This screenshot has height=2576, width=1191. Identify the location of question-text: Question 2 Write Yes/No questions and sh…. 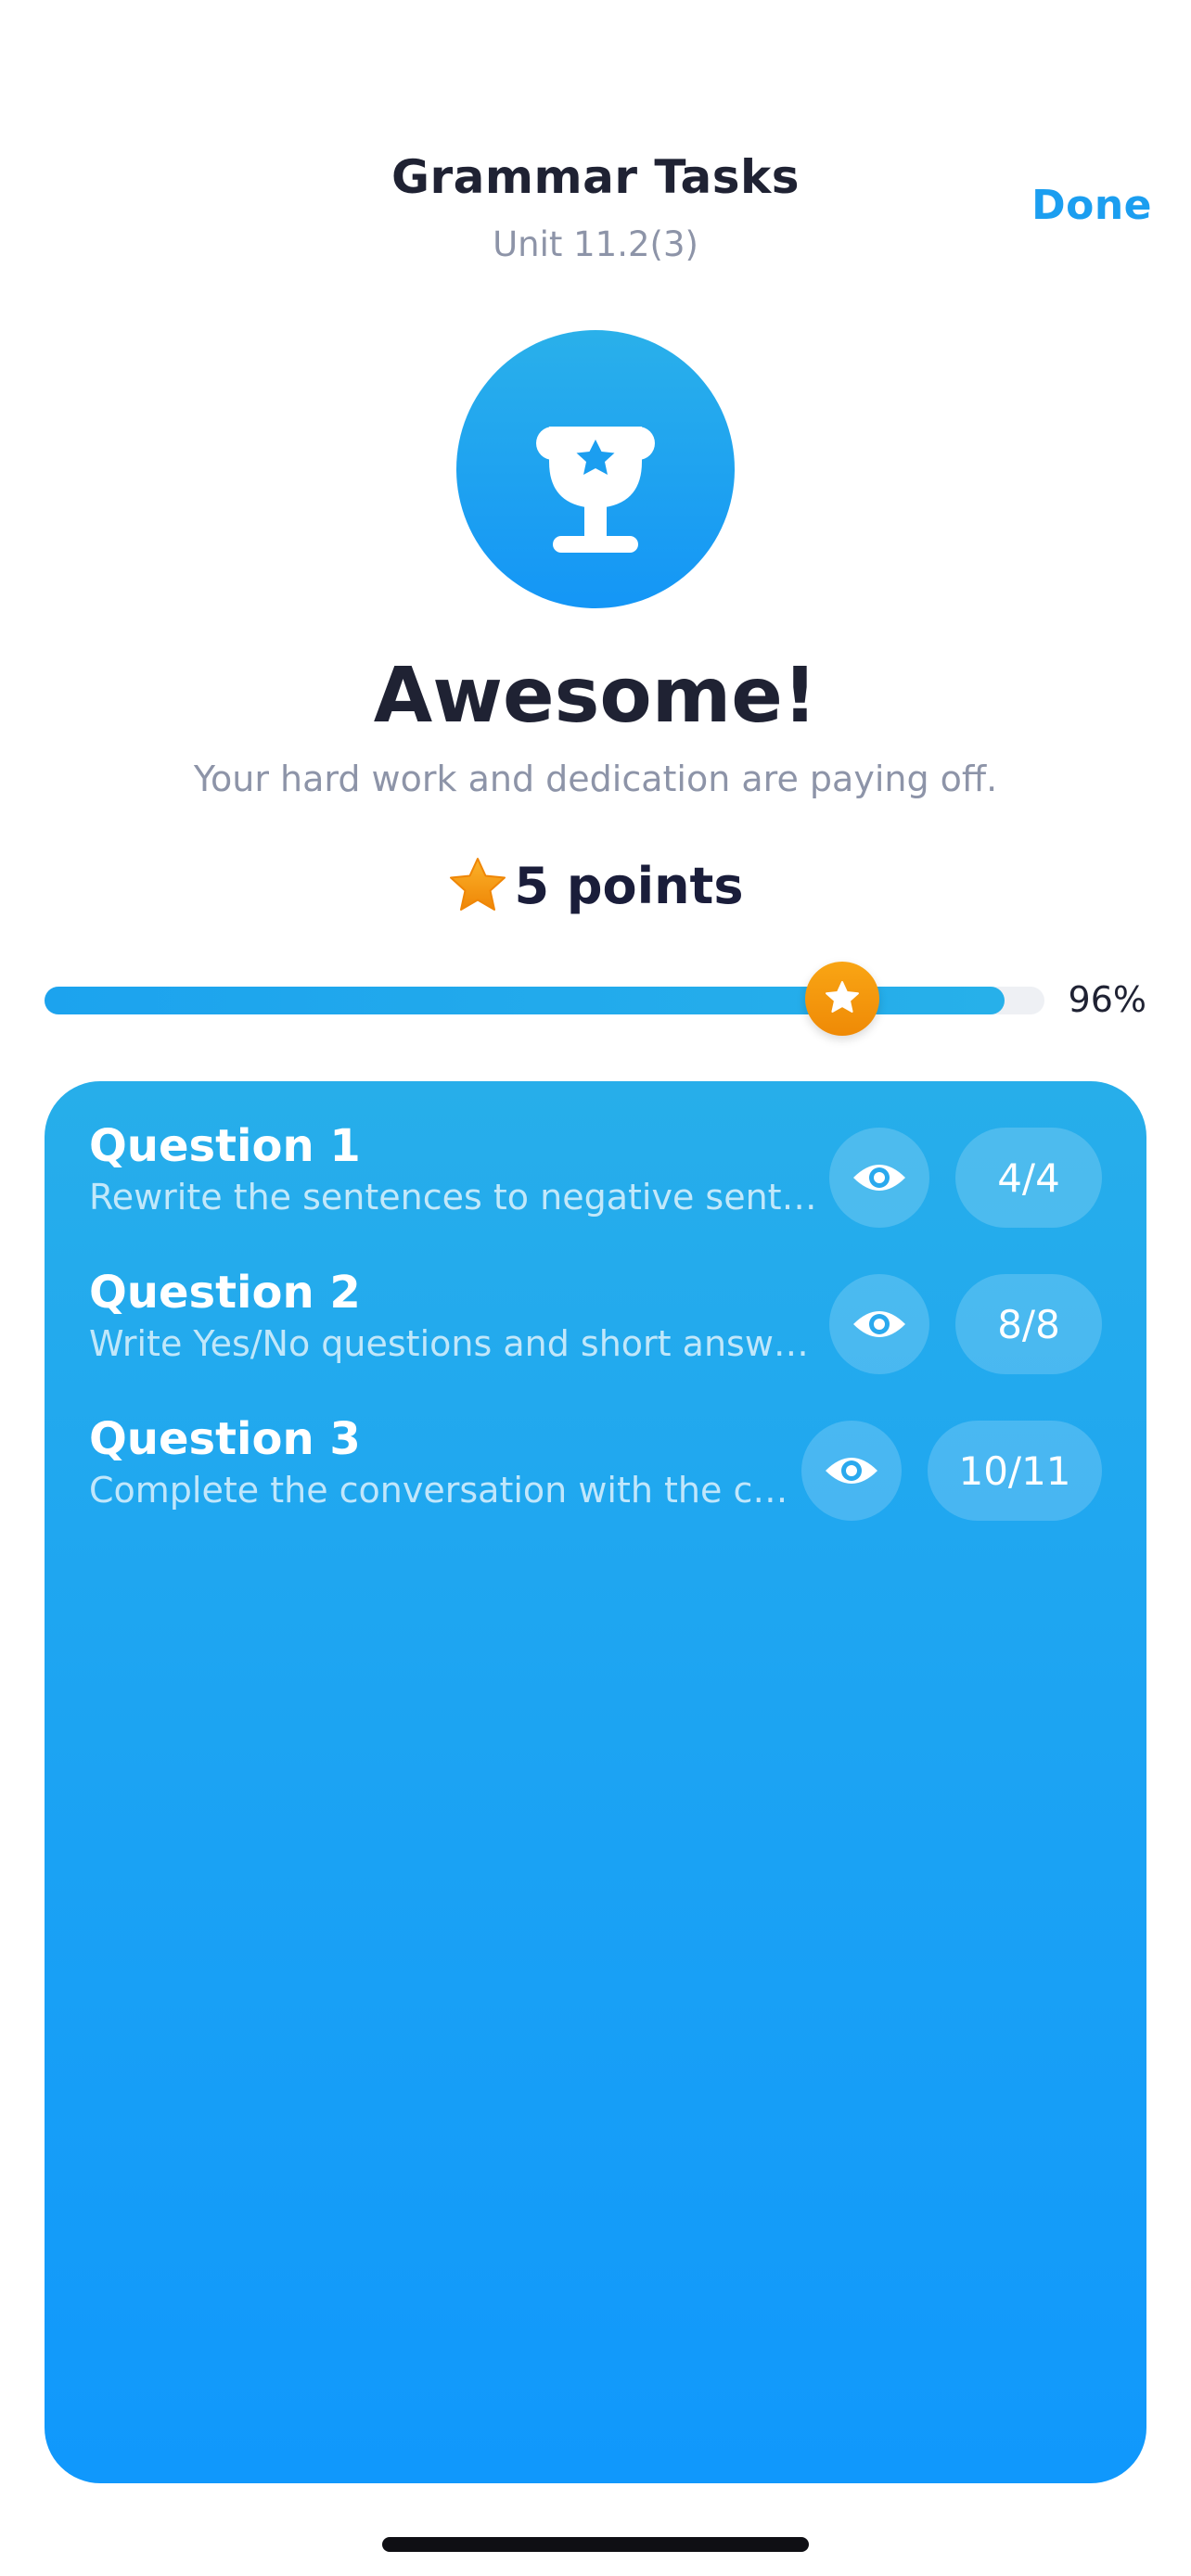
(449, 1316).